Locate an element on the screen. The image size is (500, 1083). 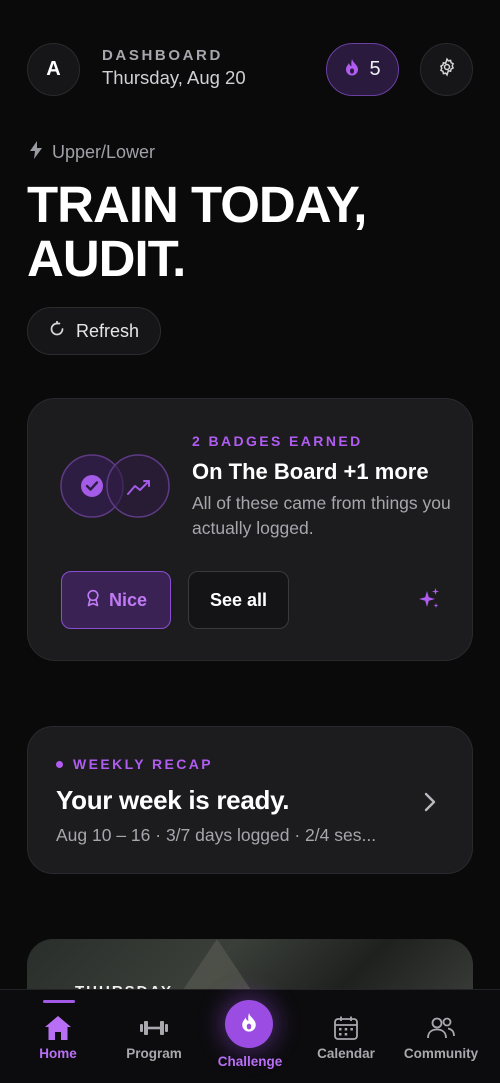
check-badge-icon is located at coordinates (92, 486).